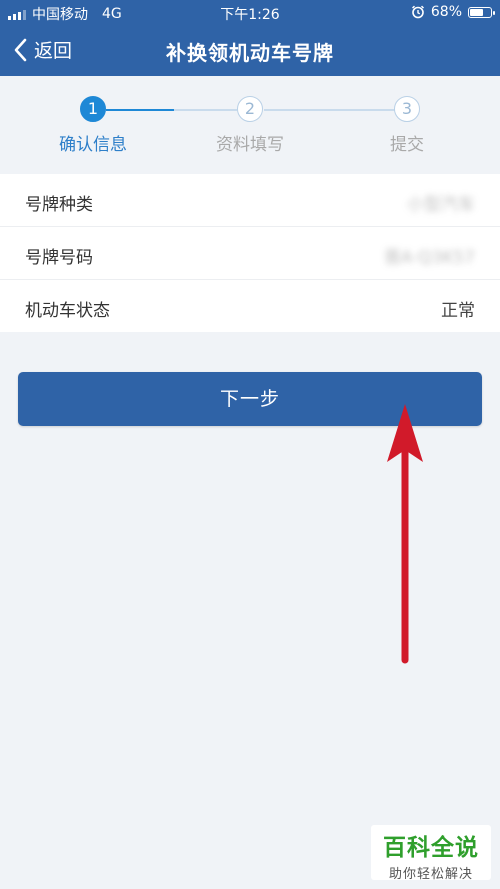 The image size is (500, 889). Describe the element at coordinates (250, 13) in the screenshot. I see `status-bar: 中国移动 4G 下午1:26 68%` at that location.